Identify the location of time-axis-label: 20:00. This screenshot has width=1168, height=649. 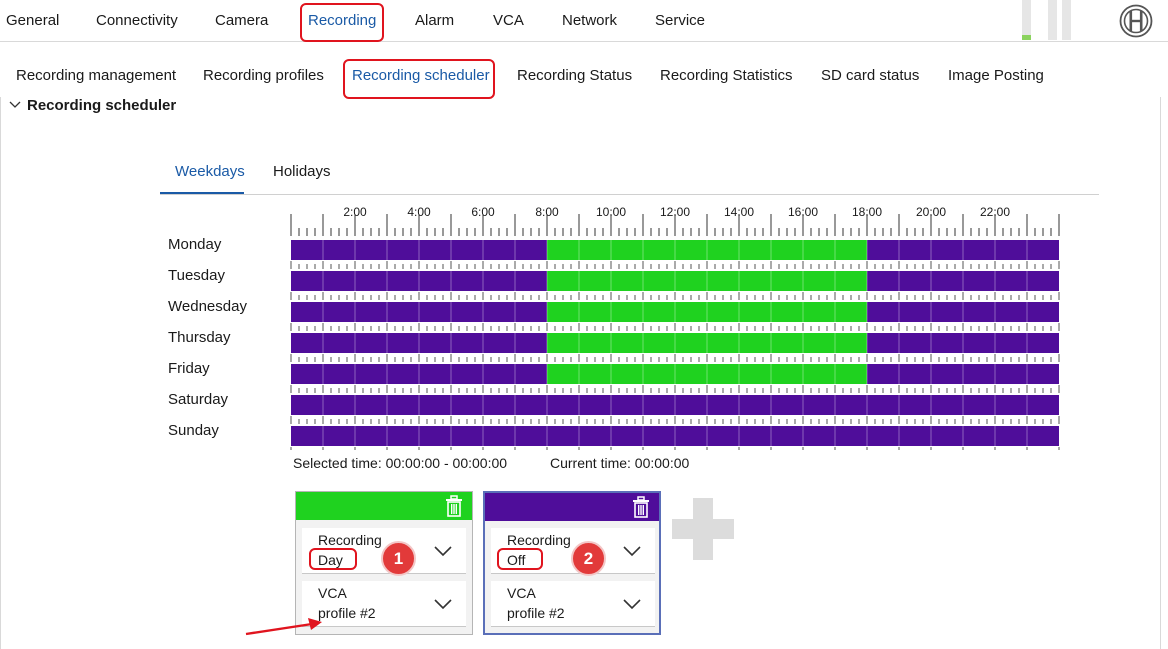
(931, 212).